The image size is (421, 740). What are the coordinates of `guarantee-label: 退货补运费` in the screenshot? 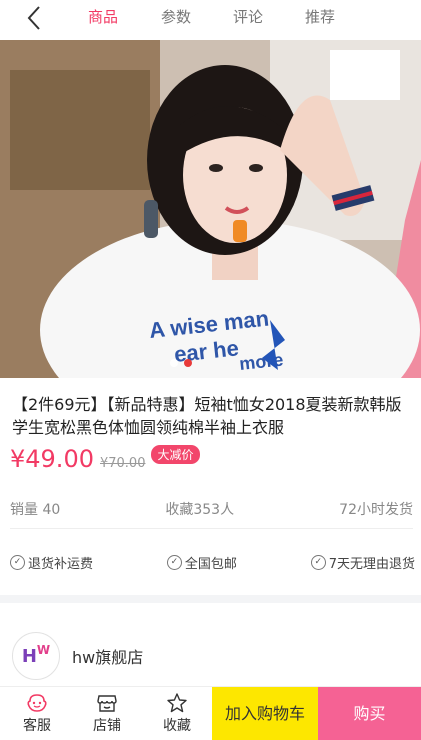 It's located at (61, 564).